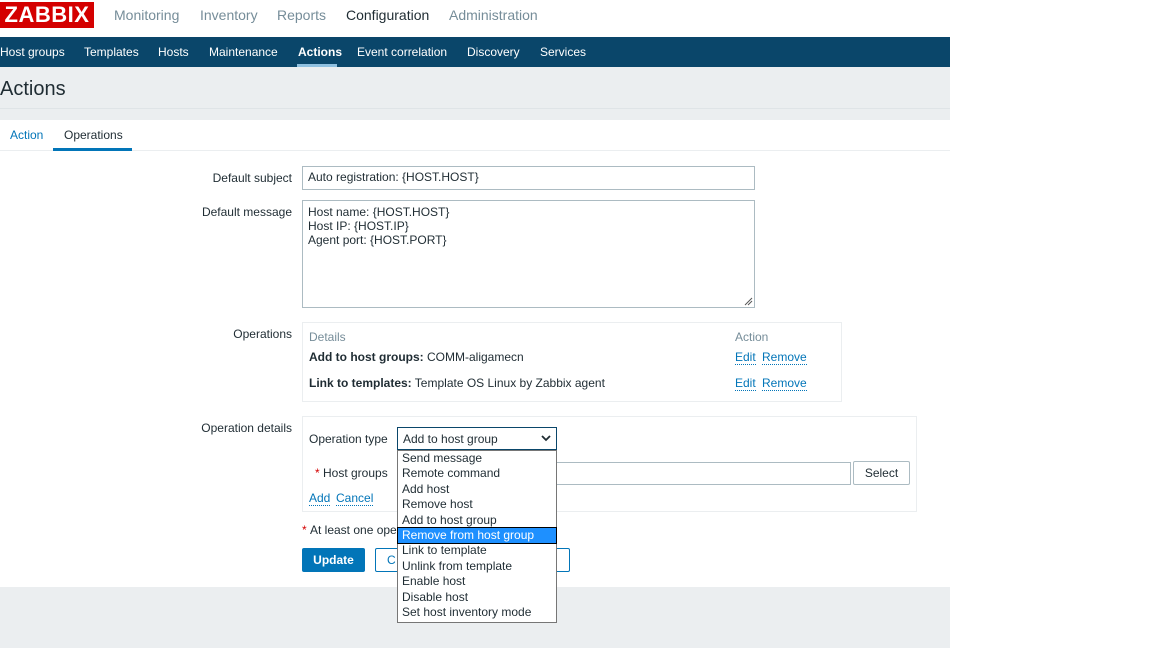  I want to click on operation-key: Add to host groups:, so click(366, 357).